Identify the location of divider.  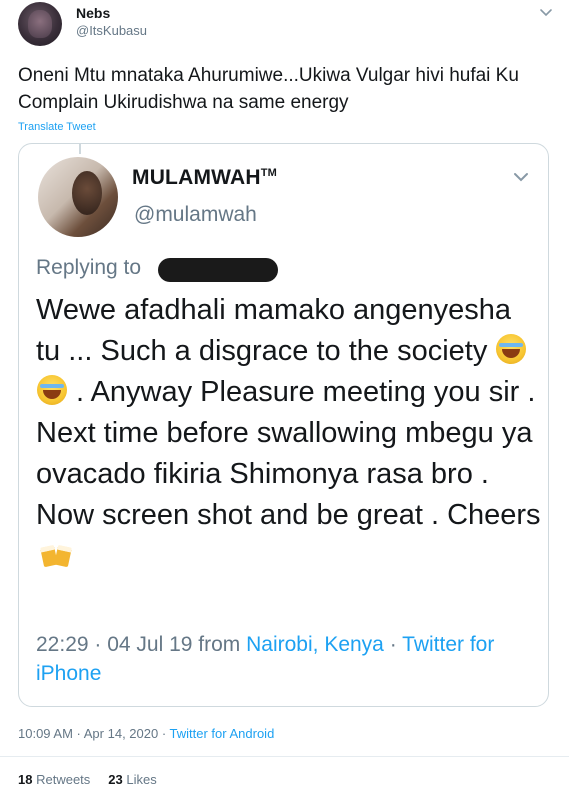
(284, 756).